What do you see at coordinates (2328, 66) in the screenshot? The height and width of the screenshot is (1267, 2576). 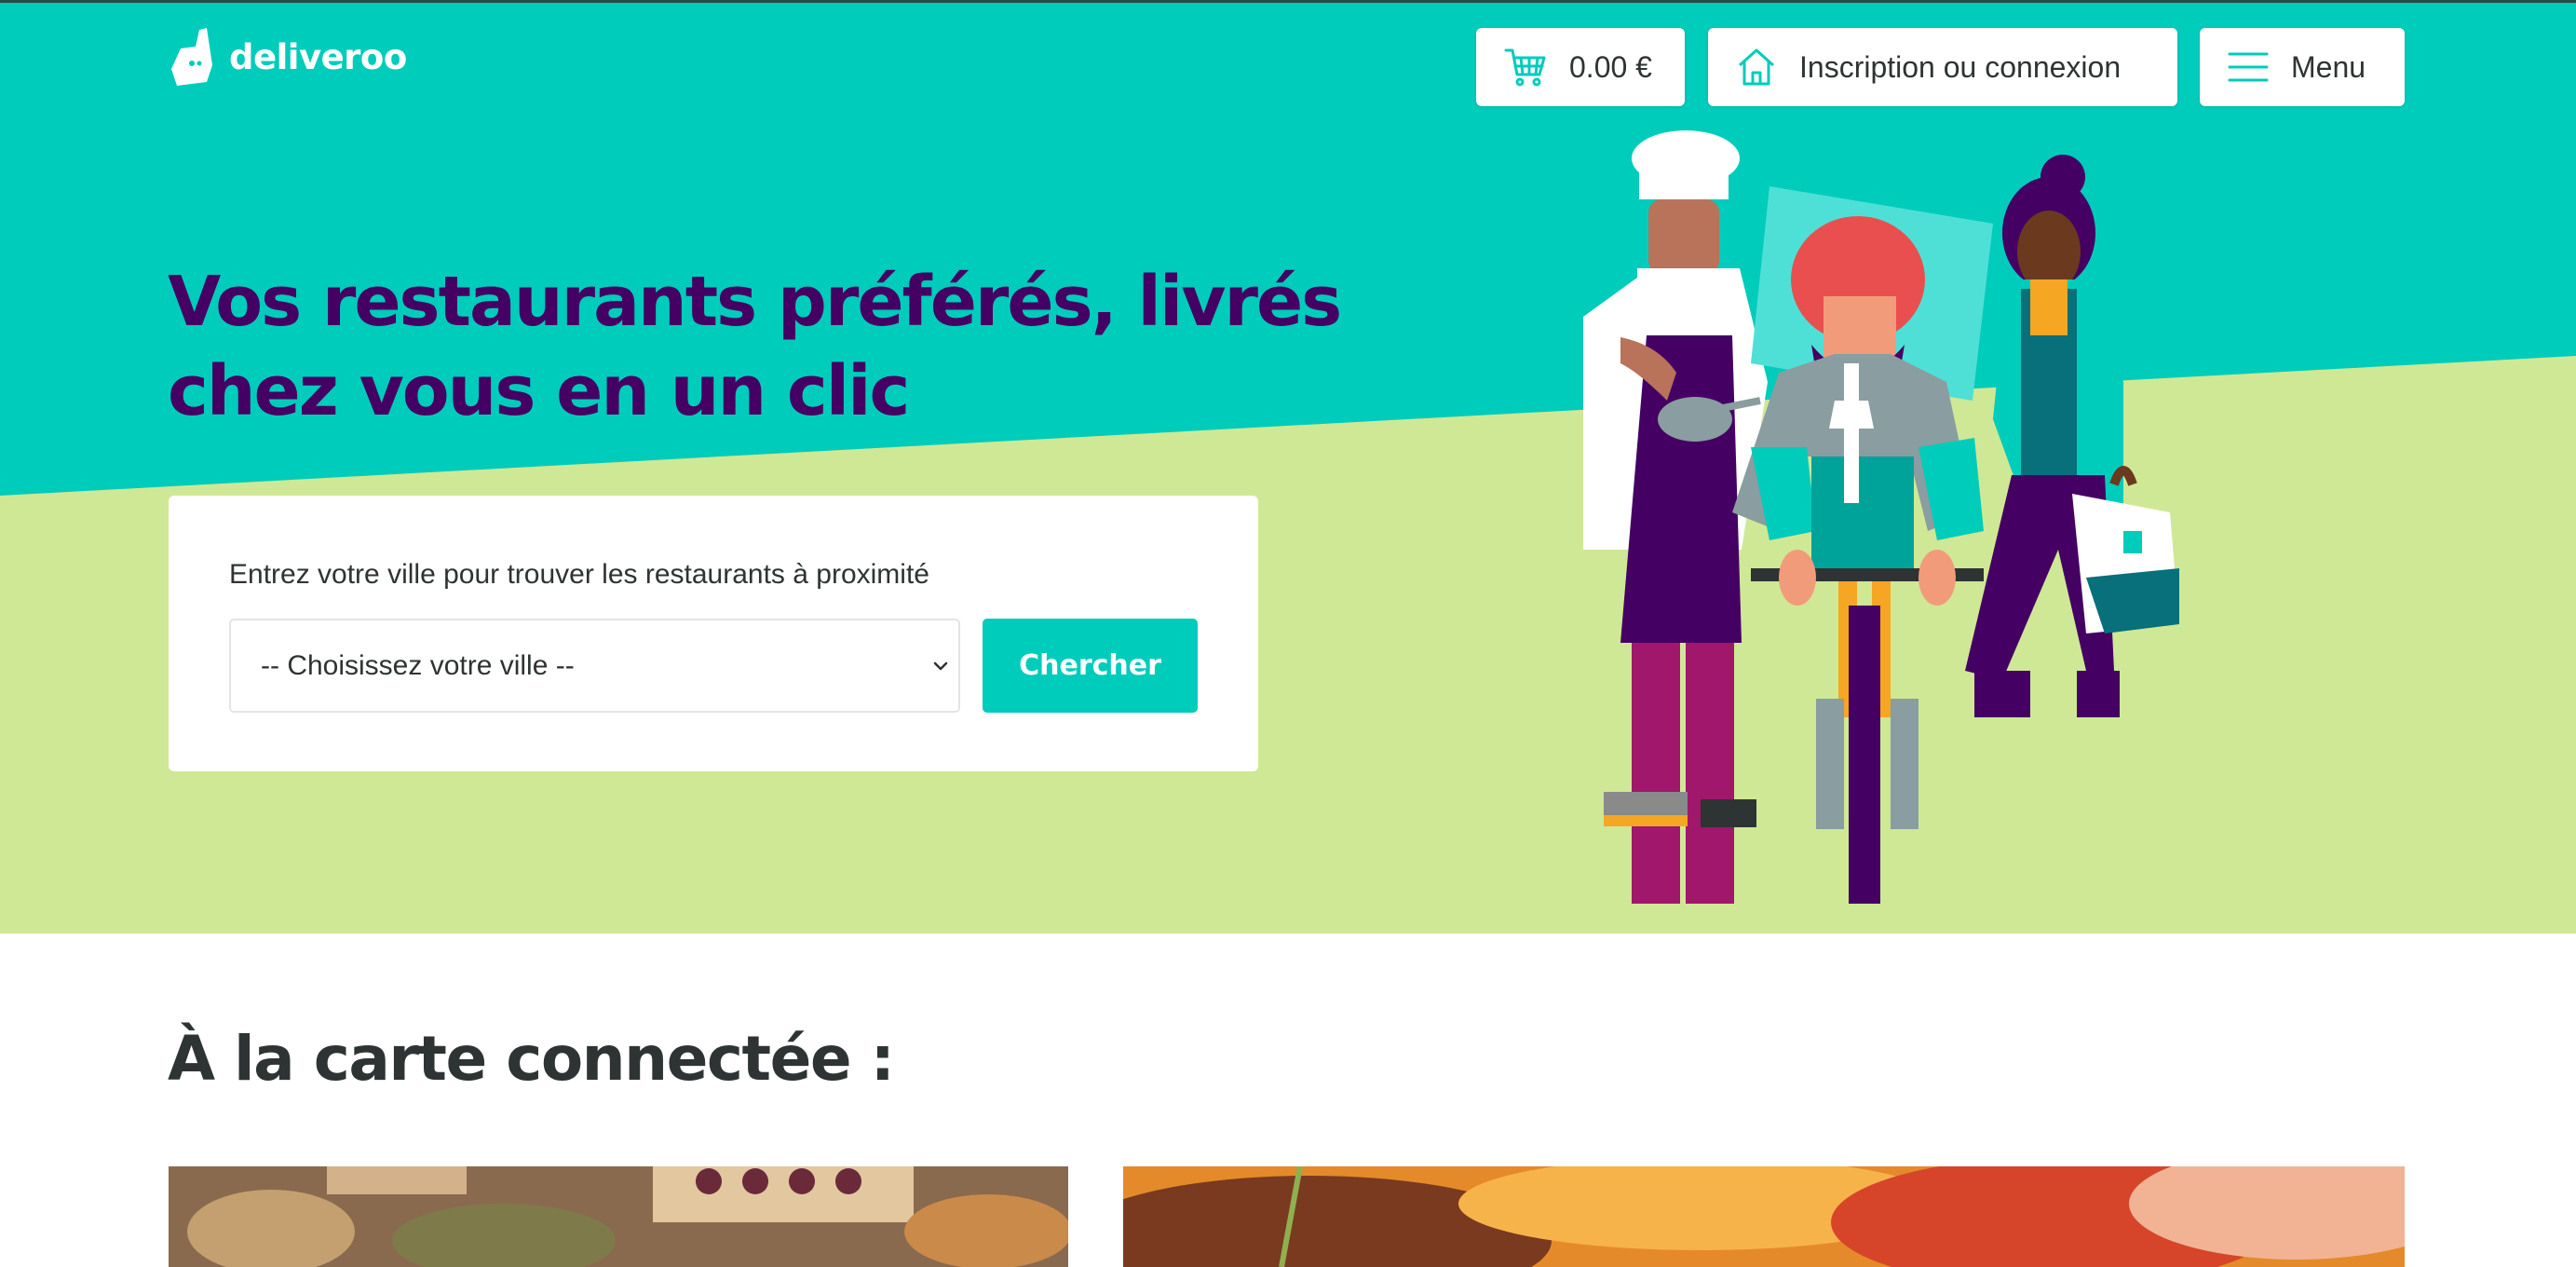 I see `menu-label: Menu` at bounding box center [2328, 66].